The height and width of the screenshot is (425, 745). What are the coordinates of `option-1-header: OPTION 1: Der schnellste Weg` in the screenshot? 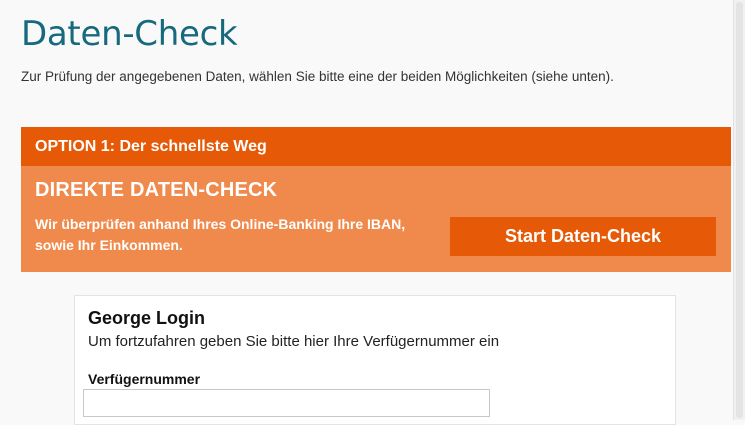 It's located at (376, 146).